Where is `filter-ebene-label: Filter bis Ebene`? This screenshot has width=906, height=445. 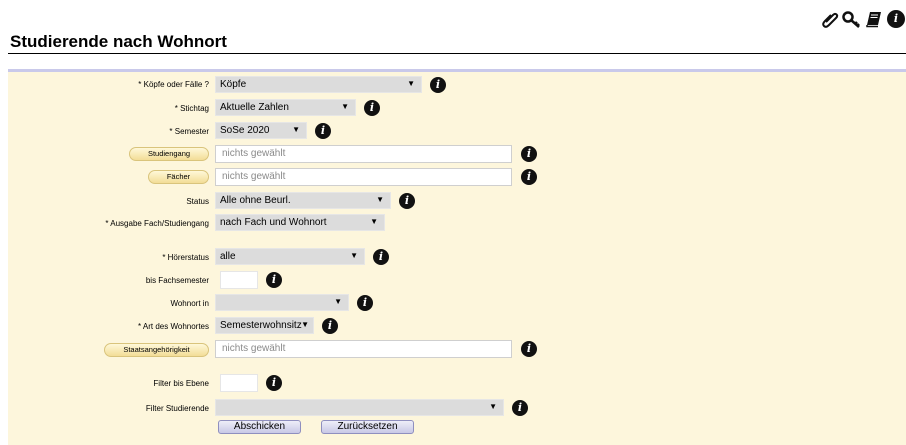 filter-ebene-label: Filter bis Ebene is located at coordinates (181, 383).